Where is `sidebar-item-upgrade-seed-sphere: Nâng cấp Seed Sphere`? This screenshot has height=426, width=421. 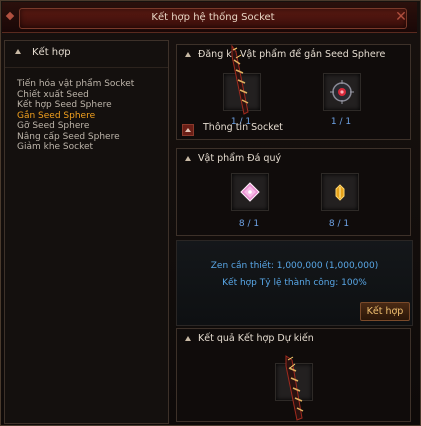 sidebar-item-upgrade-seed-sphere: Nâng cấp Seed Sphere is located at coordinates (75, 137).